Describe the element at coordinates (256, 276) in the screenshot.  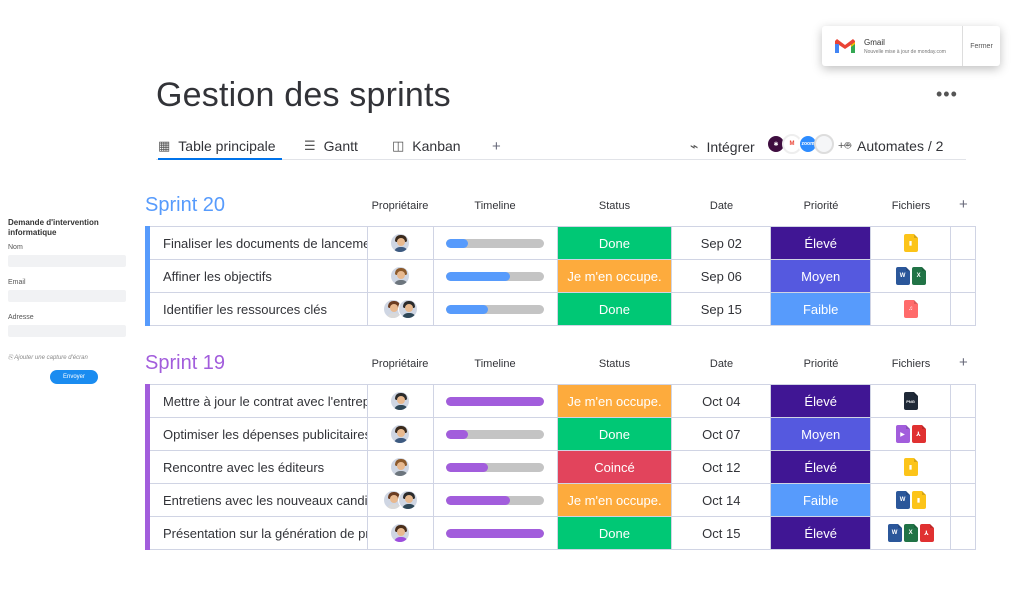
I see `task-name: Affiner les objectifs` at that location.